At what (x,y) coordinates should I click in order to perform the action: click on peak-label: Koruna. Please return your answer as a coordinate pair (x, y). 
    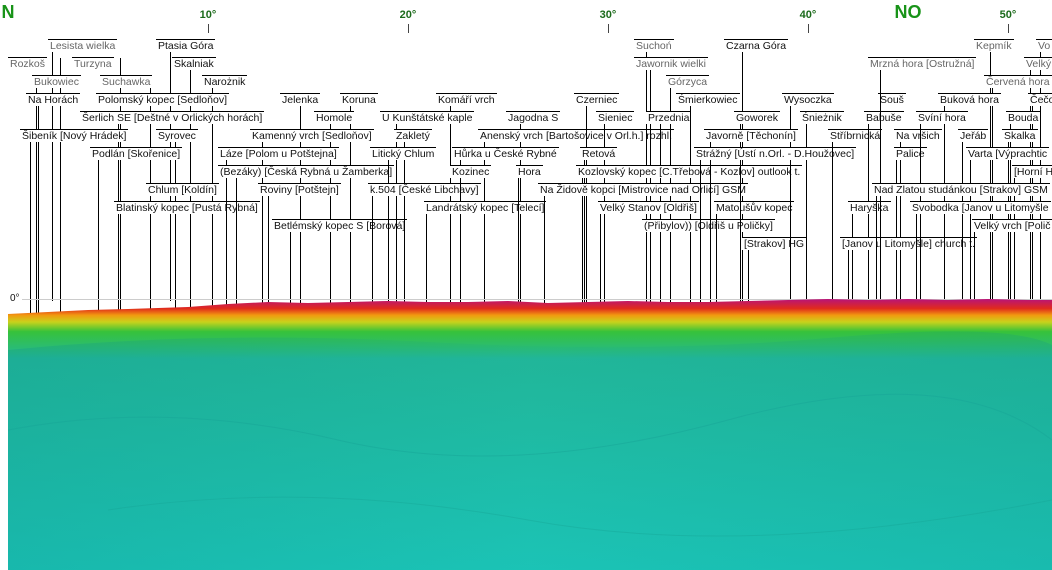
    Looking at the image, I should click on (359, 99).